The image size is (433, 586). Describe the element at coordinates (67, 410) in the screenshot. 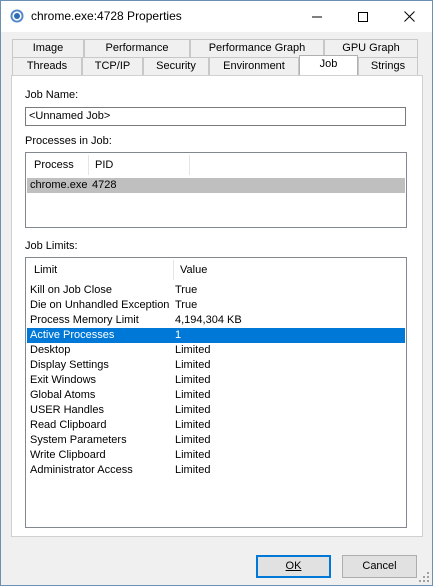

I see `limit-name: USER Handles` at that location.